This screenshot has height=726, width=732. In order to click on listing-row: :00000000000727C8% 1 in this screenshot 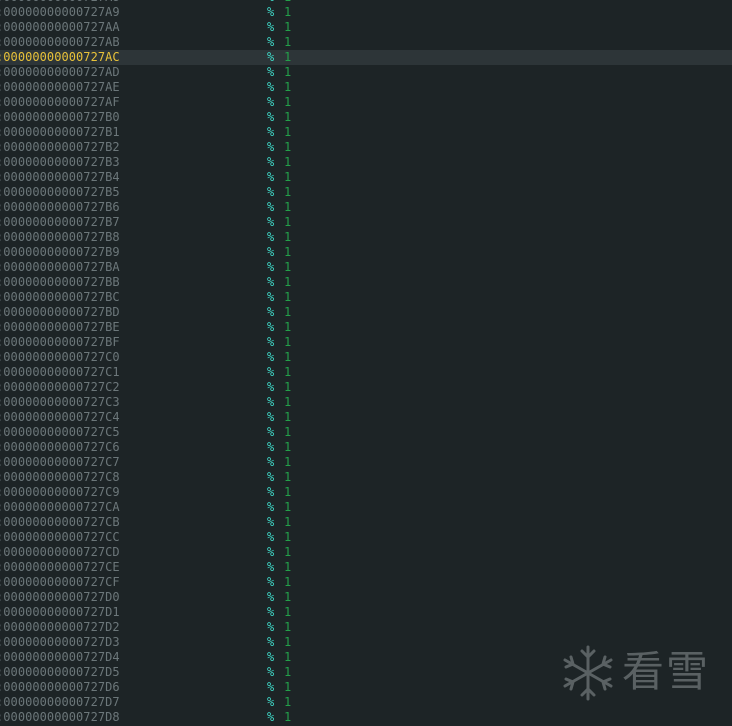, I will do `click(366, 477)`.